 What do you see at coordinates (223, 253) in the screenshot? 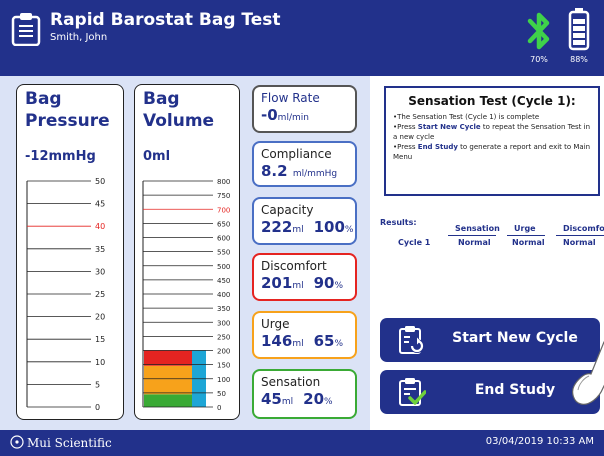
I see `scale-tick-label: 550` at bounding box center [223, 253].